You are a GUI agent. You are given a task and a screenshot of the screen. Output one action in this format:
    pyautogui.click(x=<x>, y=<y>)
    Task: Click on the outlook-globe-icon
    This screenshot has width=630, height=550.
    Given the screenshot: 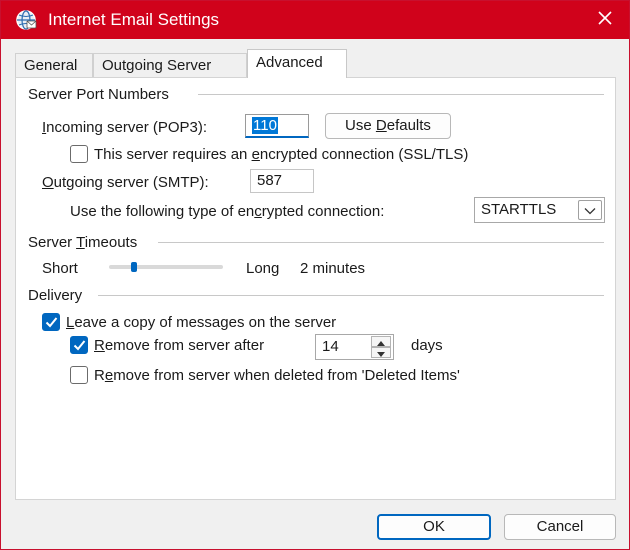 What is the action you would take?
    pyautogui.click(x=26, y=20)
    